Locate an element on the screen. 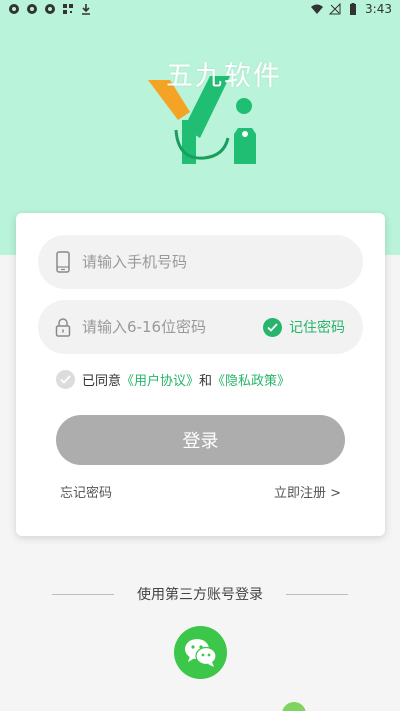  password-field: 记住密码 is located at coordinates (200, 327).